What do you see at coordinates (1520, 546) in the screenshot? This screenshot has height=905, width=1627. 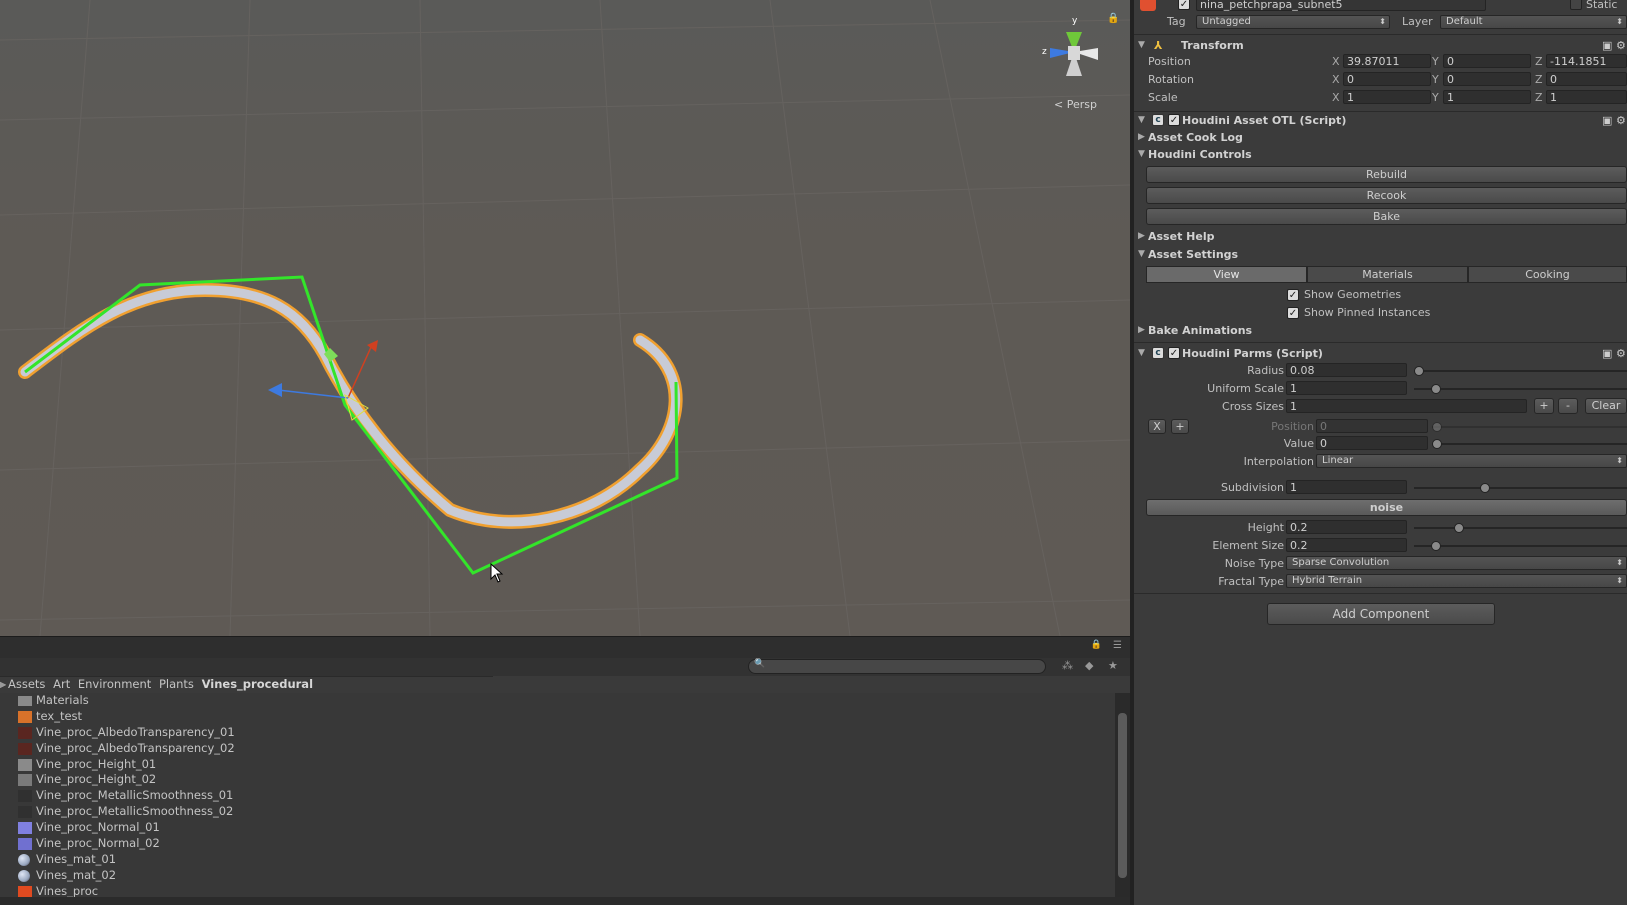 I see `element-size-slider` at bounding box center [1520, 546].